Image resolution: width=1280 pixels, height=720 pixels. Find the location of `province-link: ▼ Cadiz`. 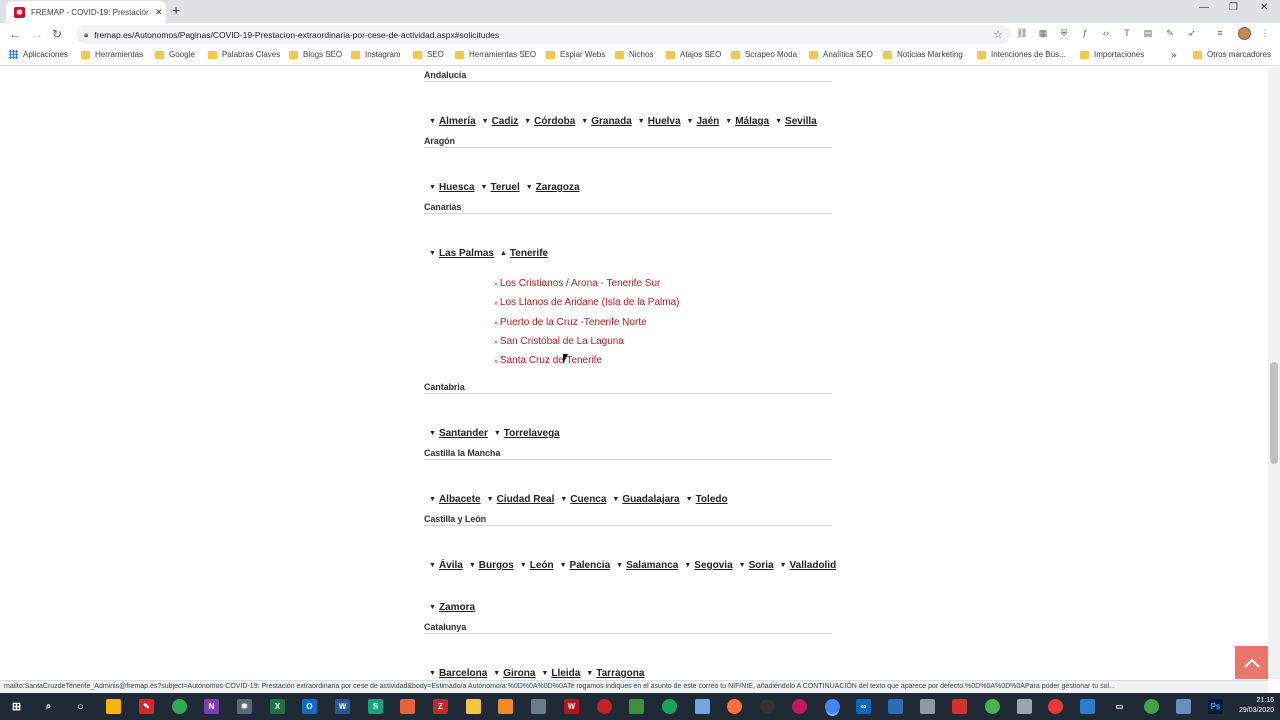

province-link: ▼ Cadiz is located at coordinates (500, 121).